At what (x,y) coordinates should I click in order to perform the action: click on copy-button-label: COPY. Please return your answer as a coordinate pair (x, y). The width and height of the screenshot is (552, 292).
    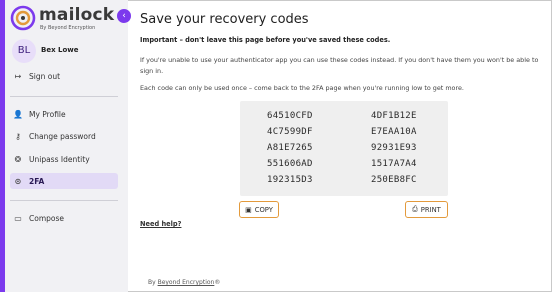
    Looking at the image, I should click on (263, 209).